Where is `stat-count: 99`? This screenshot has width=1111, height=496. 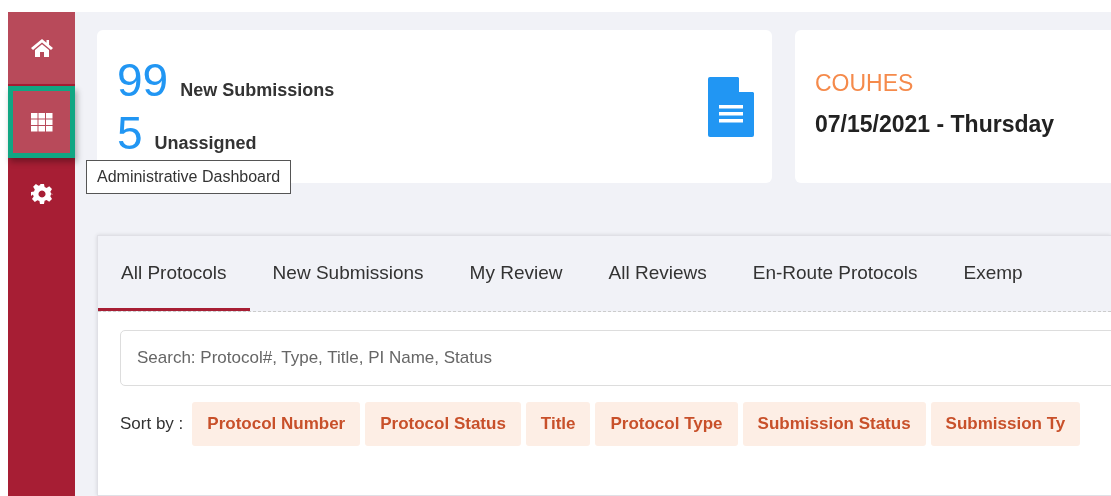 stat-count: 99 is located at coordinates (143, 80).